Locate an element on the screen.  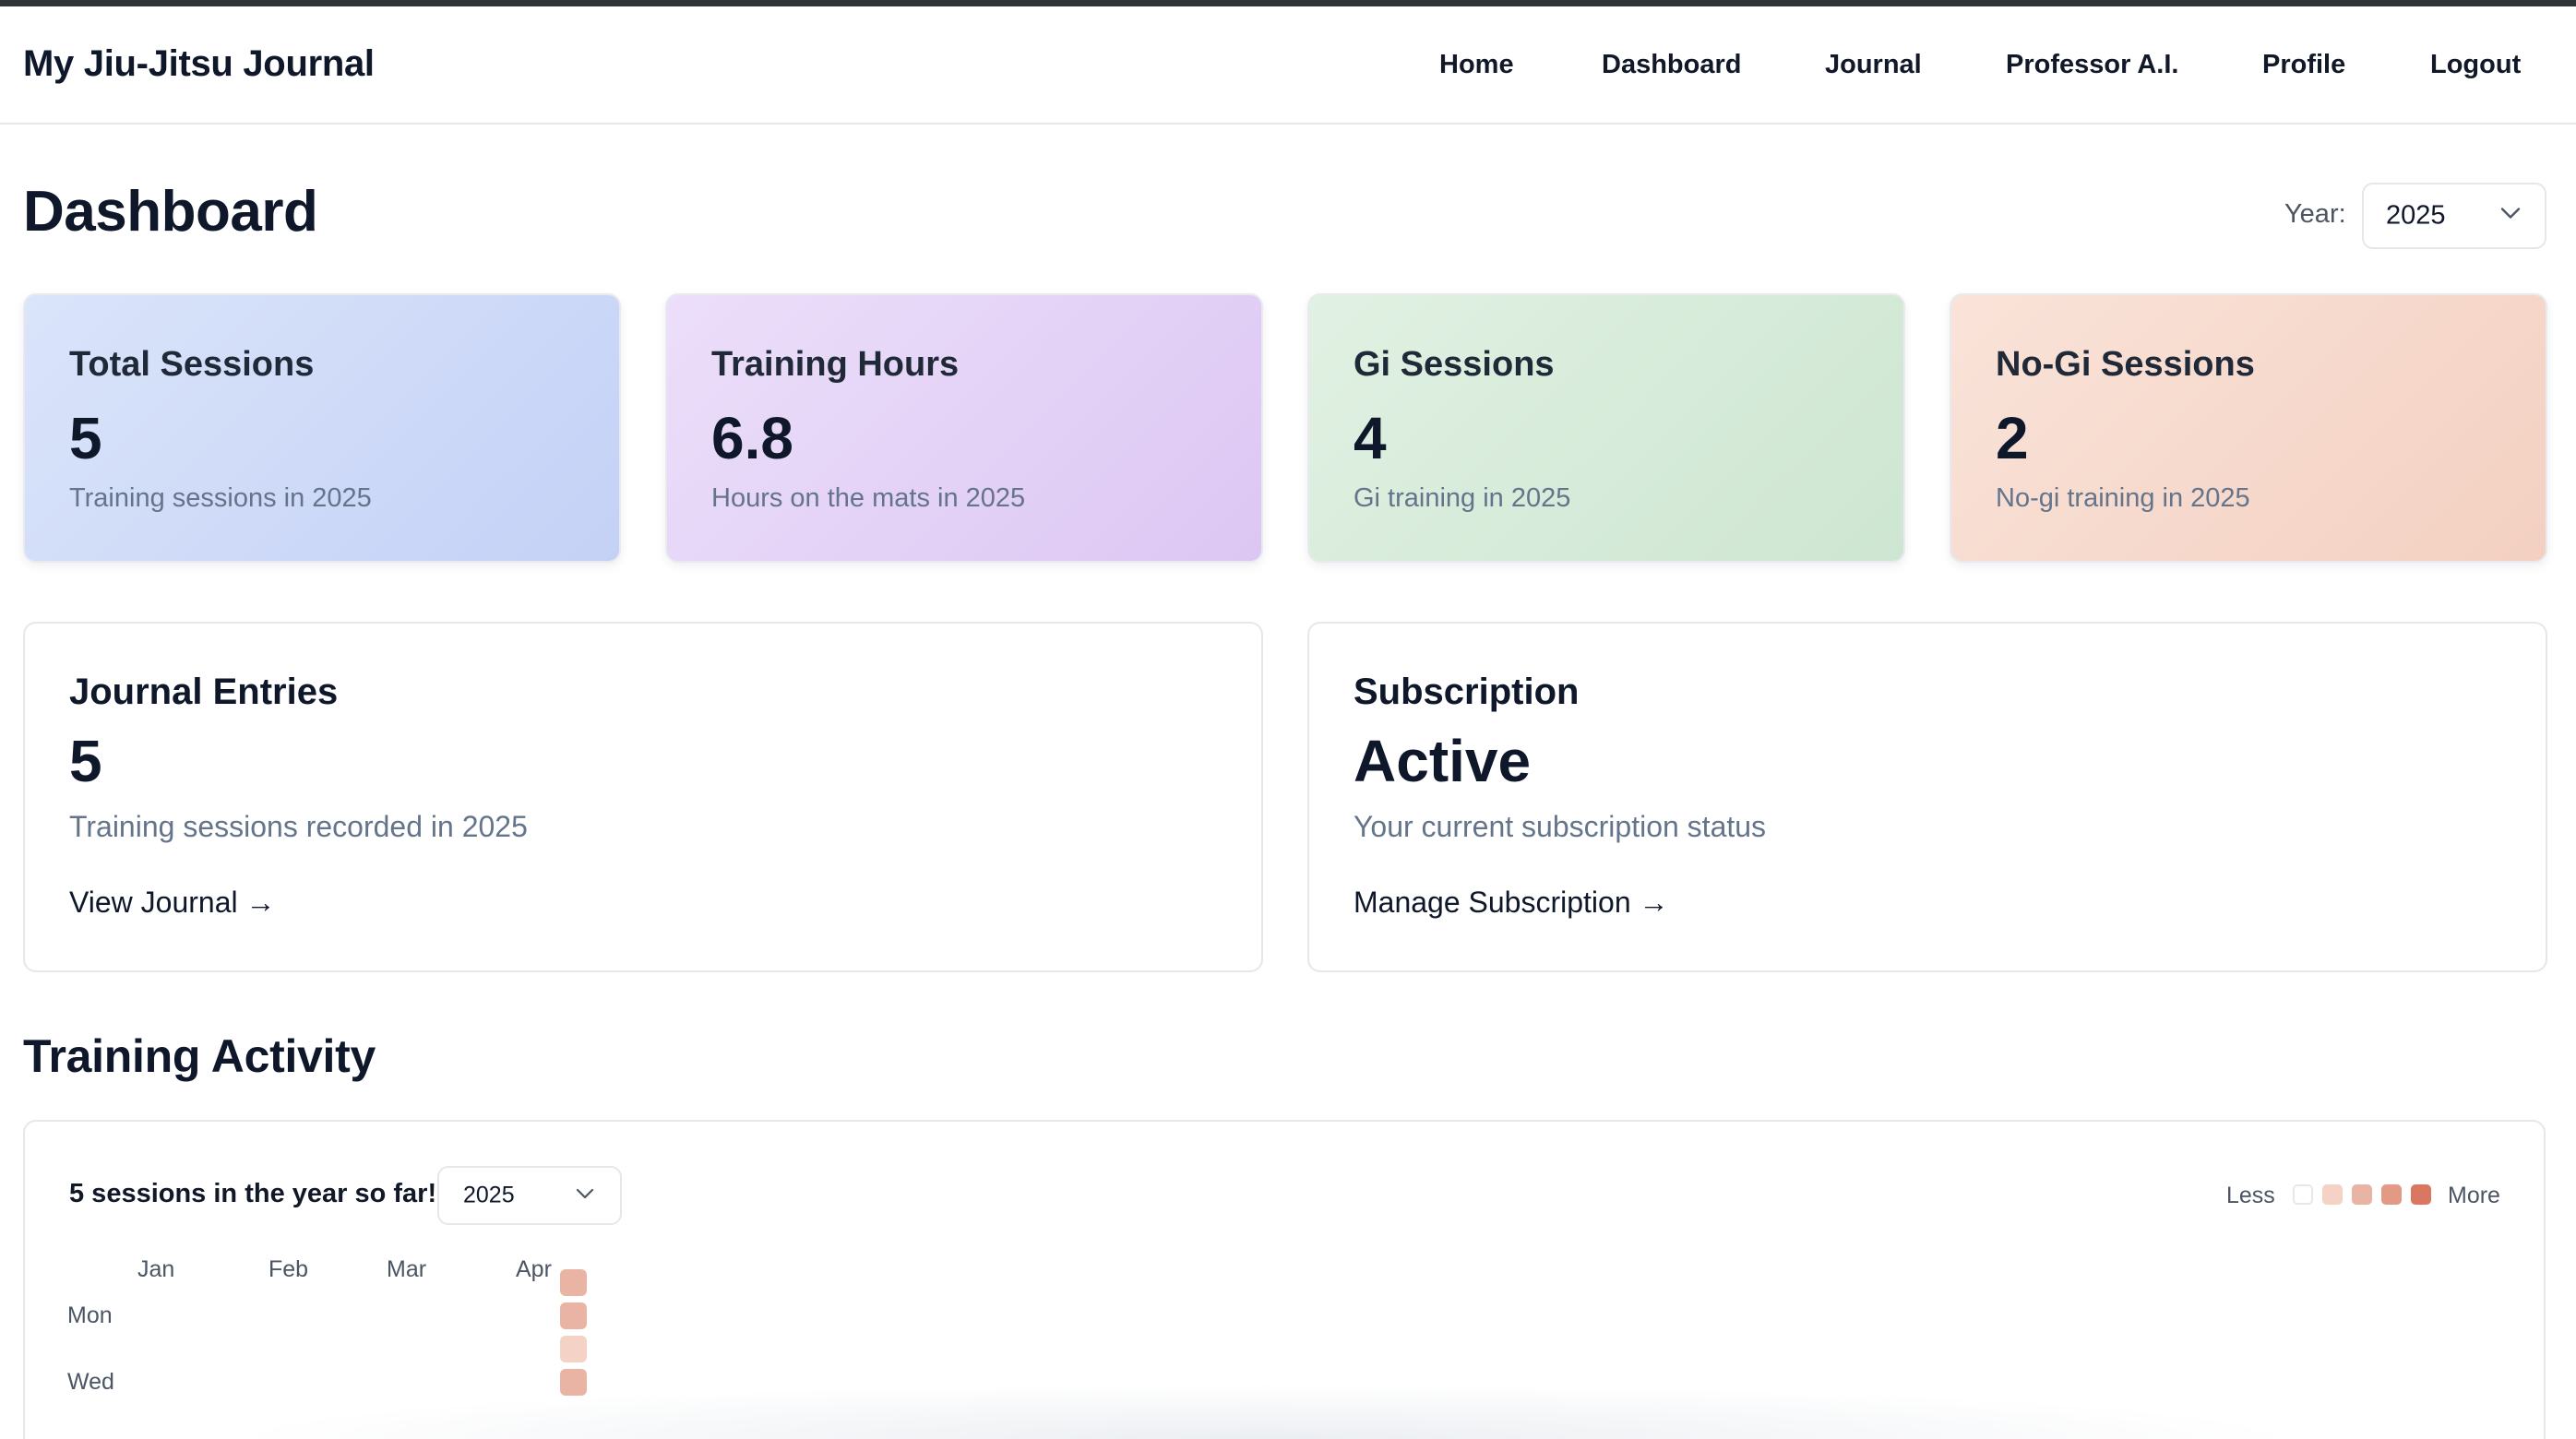
activity-year-select: 2025 is located at coordinates (530, 1195).